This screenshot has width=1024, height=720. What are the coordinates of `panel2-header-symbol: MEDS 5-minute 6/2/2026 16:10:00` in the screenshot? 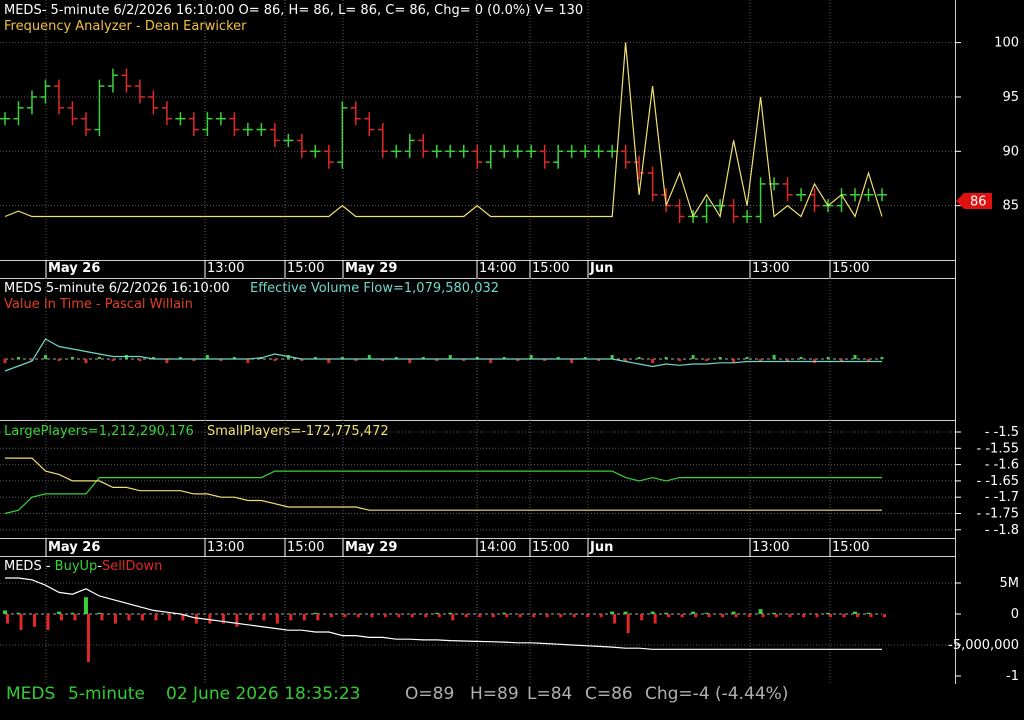 It's located at (117, 288).